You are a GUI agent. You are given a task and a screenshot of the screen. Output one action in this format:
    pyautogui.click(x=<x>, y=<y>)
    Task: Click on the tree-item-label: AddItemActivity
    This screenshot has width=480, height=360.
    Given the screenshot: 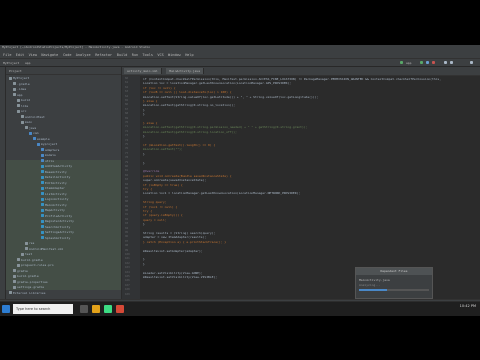 What is the action you would take?
    pyautogui.click(x=59, y=166)
    